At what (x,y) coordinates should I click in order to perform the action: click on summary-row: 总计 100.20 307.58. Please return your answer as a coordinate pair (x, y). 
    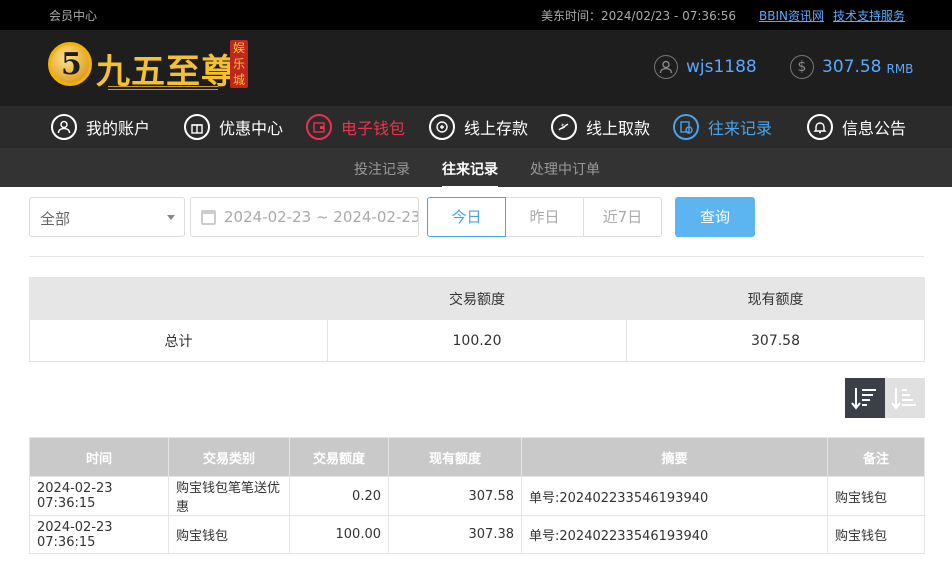
    Looking at the image, I should click on (477, 340).